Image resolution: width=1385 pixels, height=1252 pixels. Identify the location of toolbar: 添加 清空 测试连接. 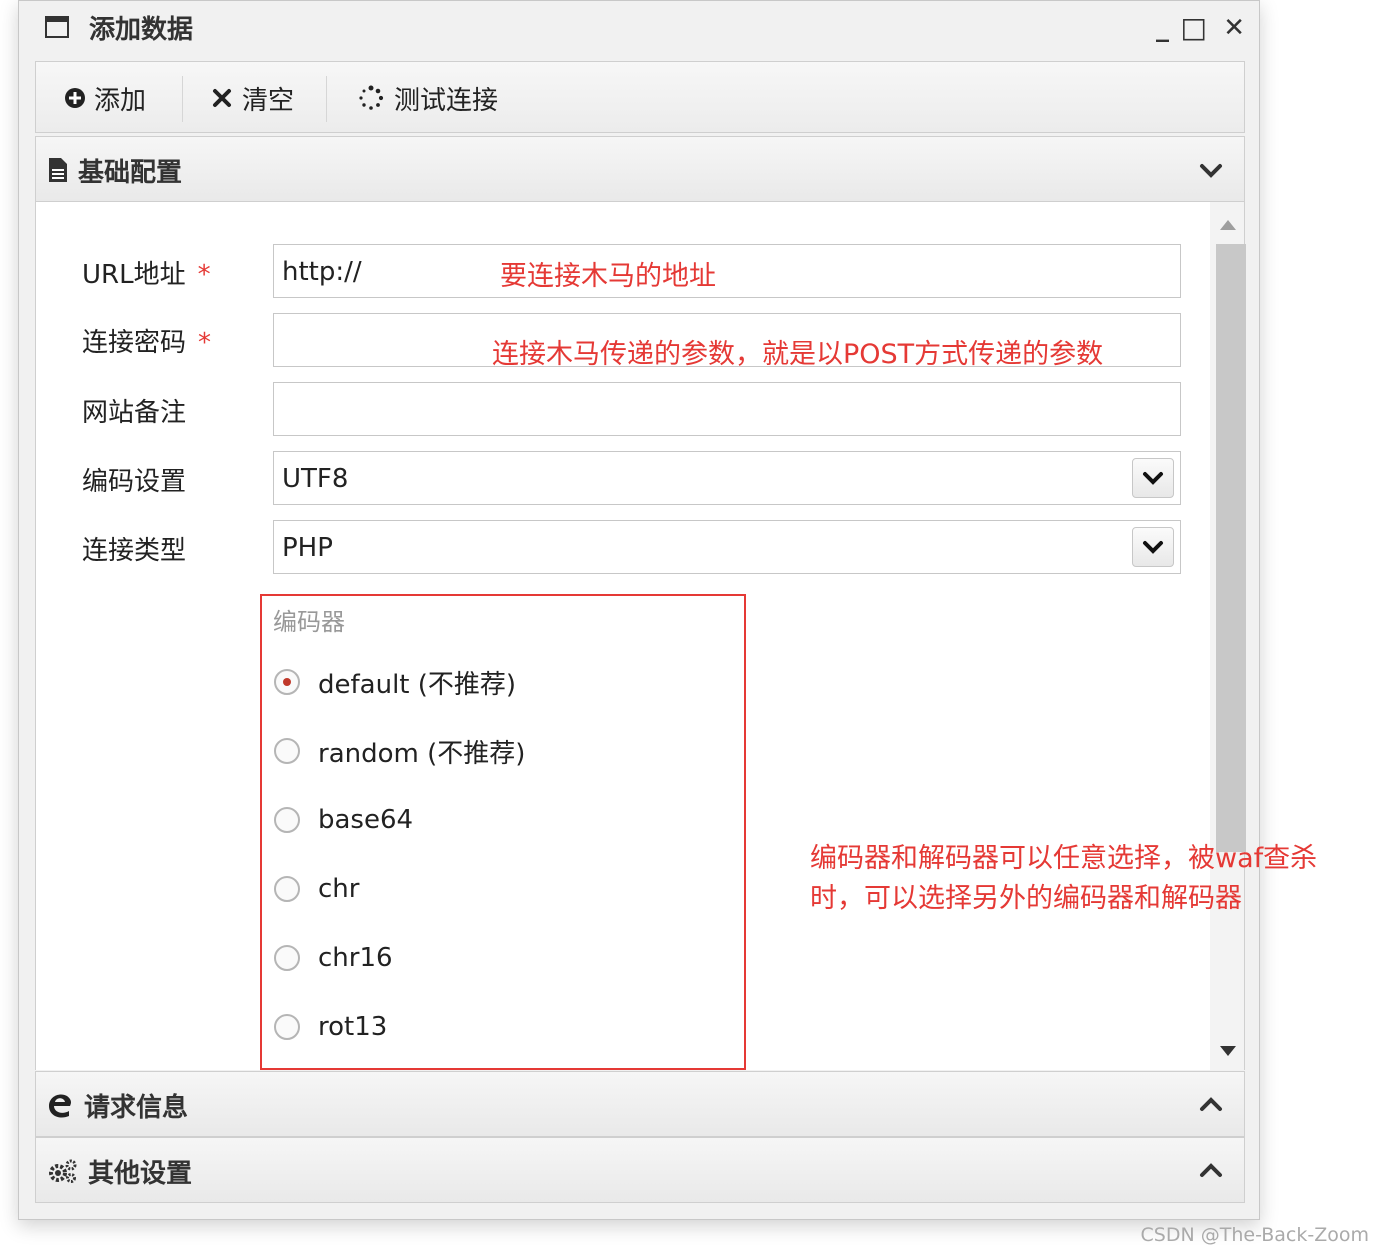
(640, 97).